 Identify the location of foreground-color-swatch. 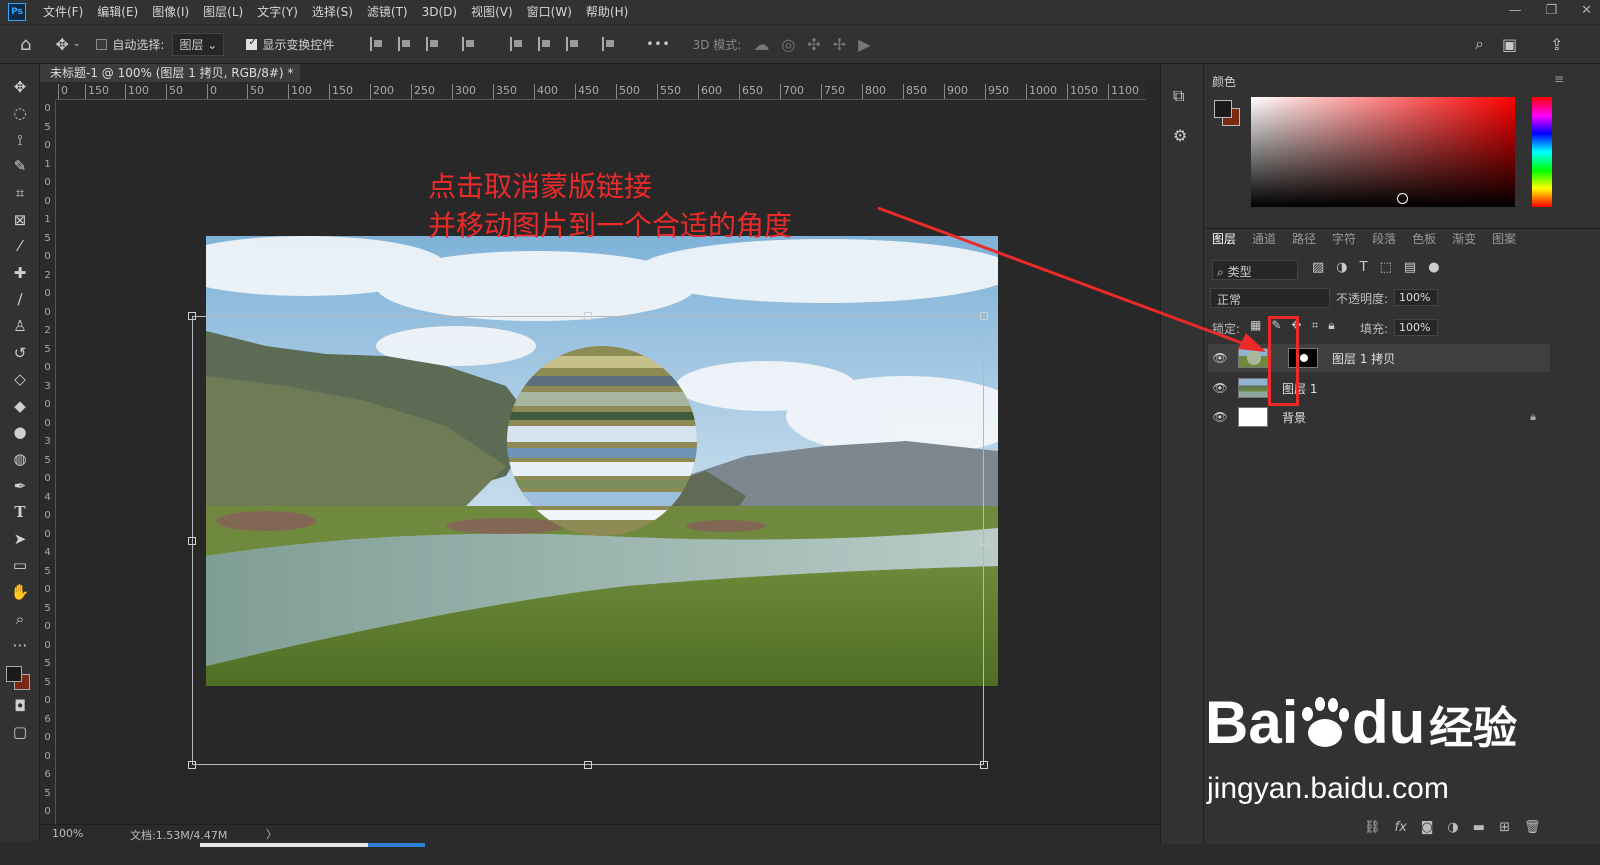
(14, 674).